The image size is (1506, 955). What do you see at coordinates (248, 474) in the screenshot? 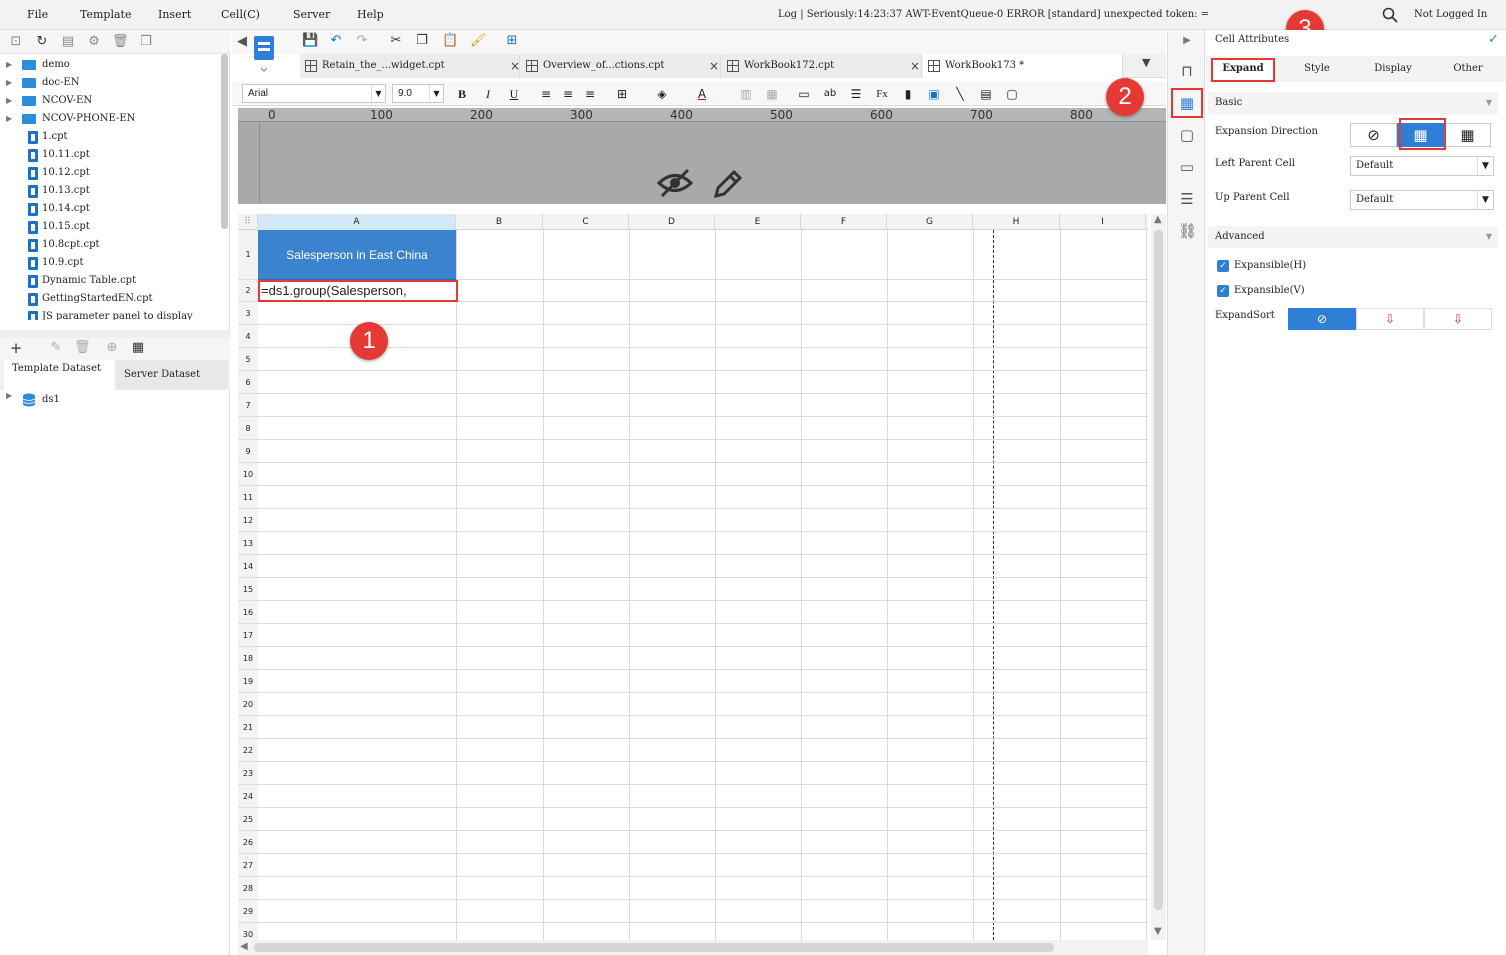
I see `row-header: 10` at bounding box center [248, 474].